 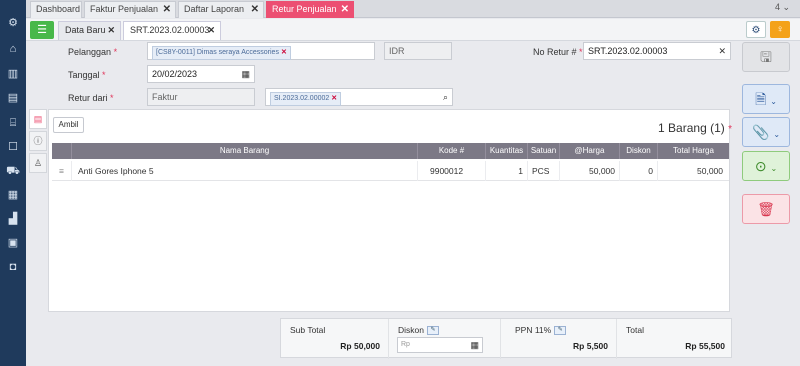 I want to click on ambil-button: Ambil, so click(x=68, y=125).